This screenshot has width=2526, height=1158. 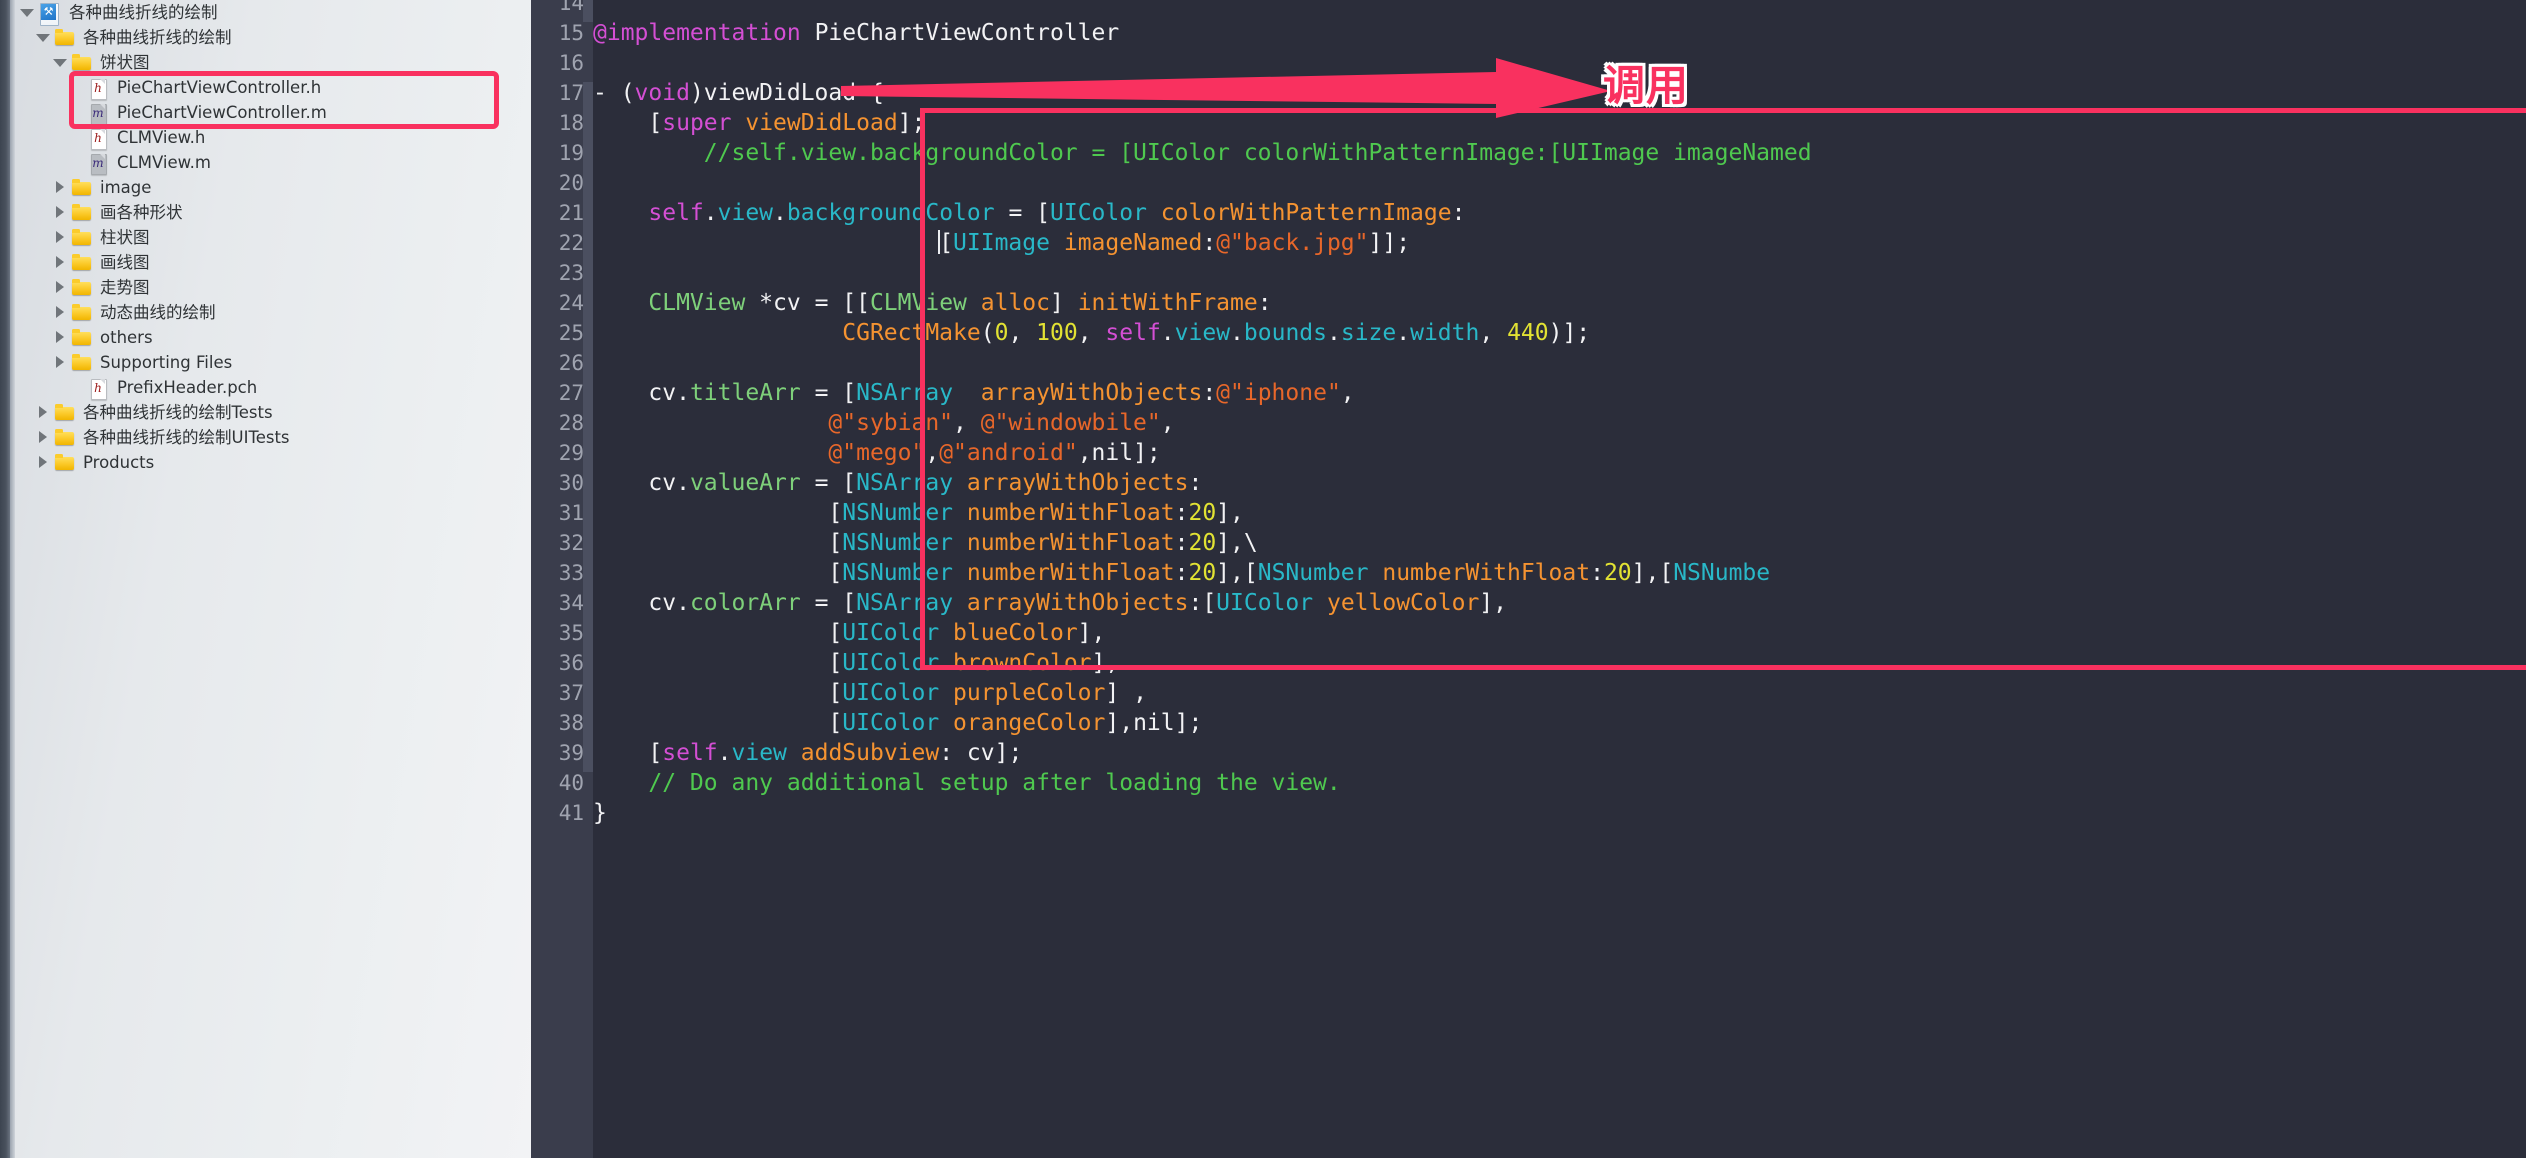 What do you see at coordinates (265, 162) in the screenshot?
I see `file-tree-row: m CLMView.m` at bounding box center [265, 162].